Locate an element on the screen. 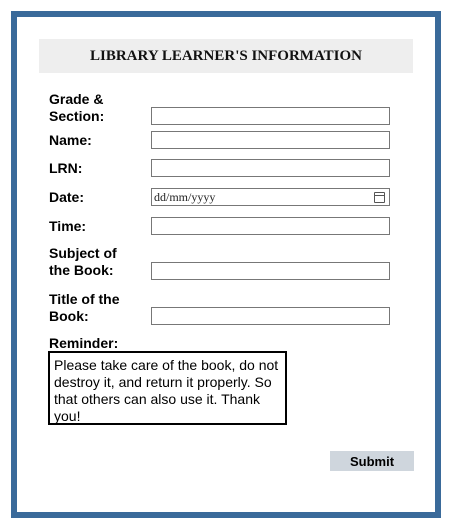  lrn-input is located at coordinates (270, 168).